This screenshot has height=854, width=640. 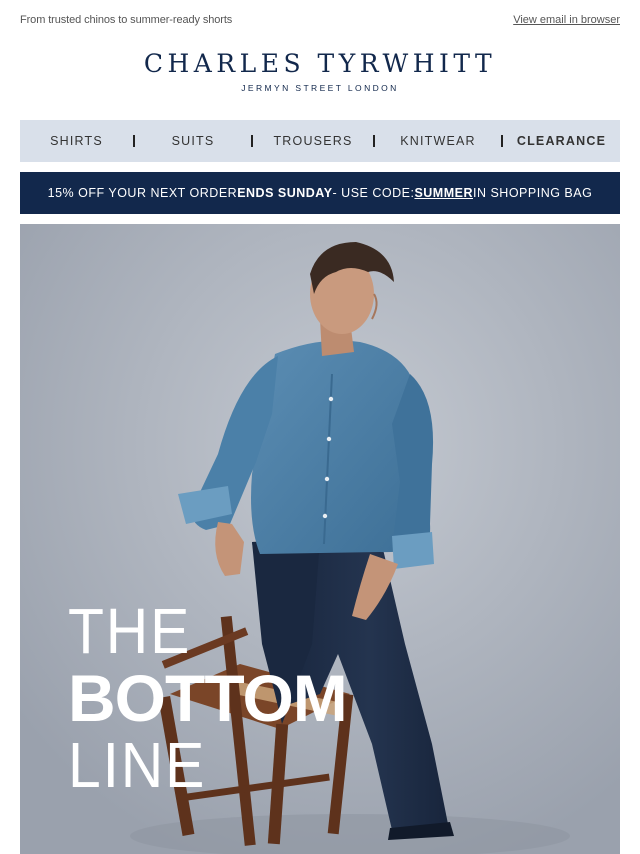 I want to click on nav-item-knitwear: KNITWEAR, so click(x=438, y=141).